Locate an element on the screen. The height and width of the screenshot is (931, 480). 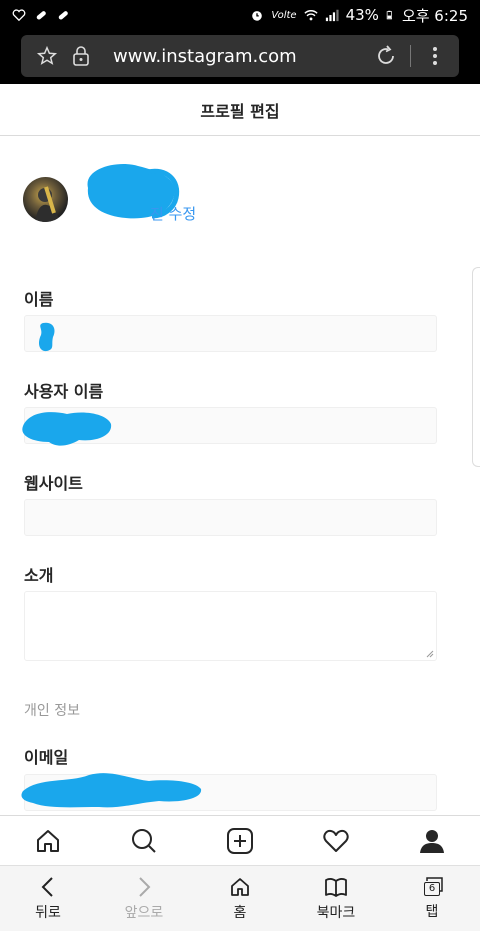
battery-percent: 43% is located at coordinates (362, 15).